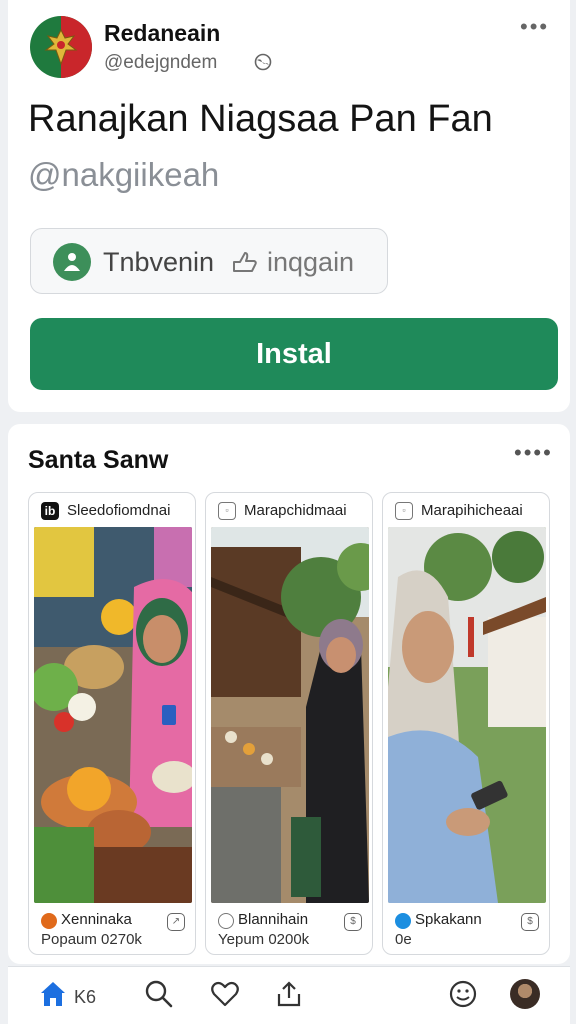  What do you see at coordinates (290, 715) in the screenshot?
I see `street-market-photo` at bounding box center [290, 715].